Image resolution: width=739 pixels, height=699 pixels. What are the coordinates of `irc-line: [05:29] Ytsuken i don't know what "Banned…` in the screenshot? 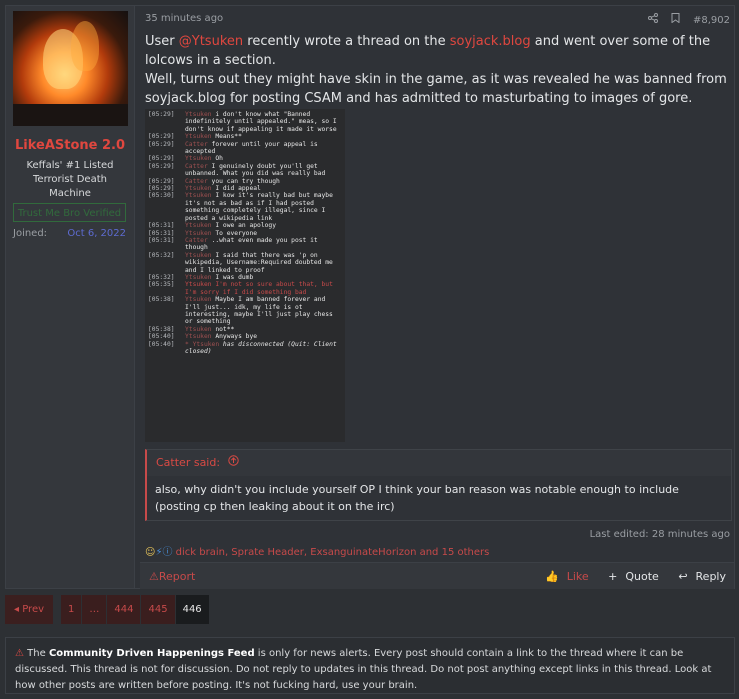 It's located at (245, 122).